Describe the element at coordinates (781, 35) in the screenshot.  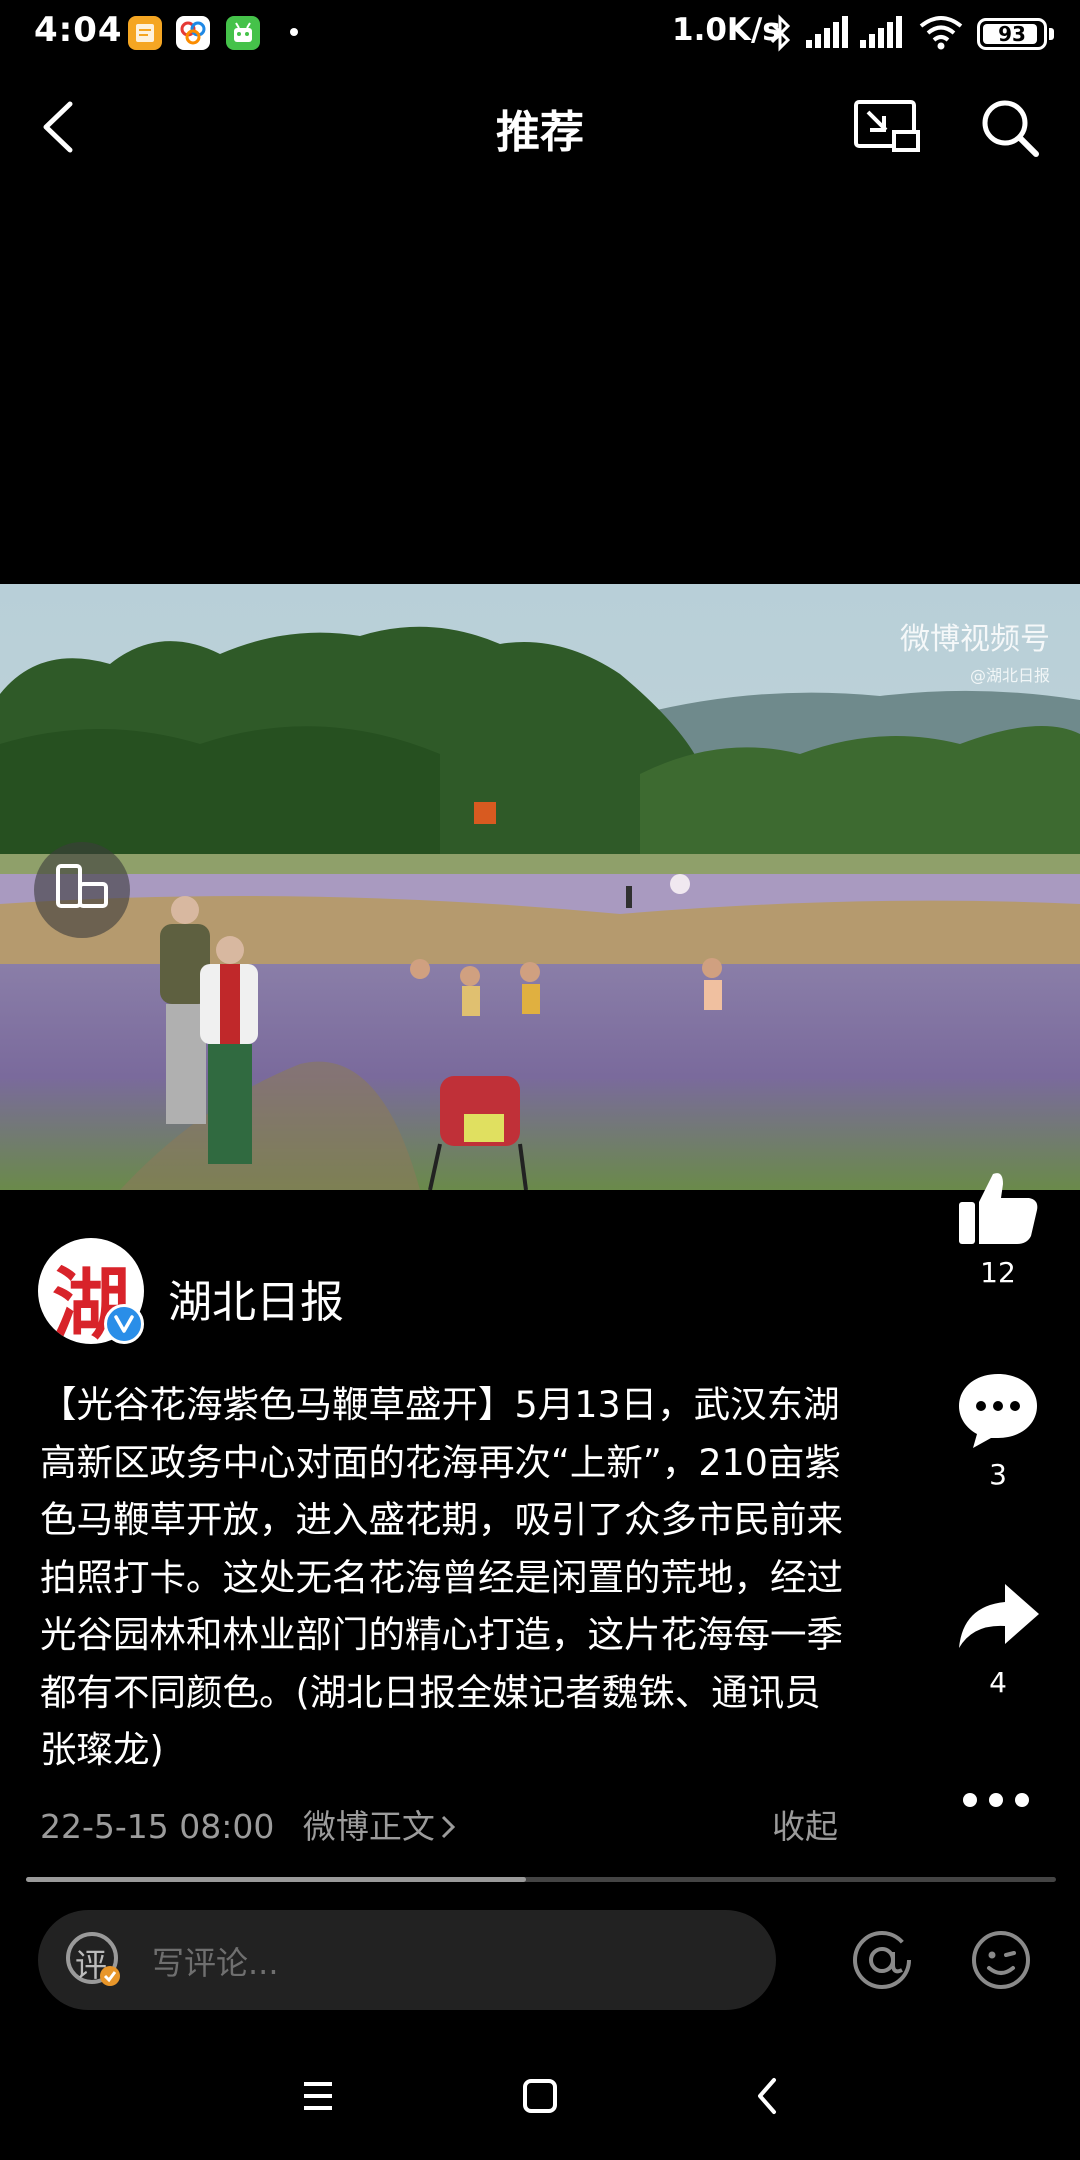
I see `bluetooth-icon` at that location.